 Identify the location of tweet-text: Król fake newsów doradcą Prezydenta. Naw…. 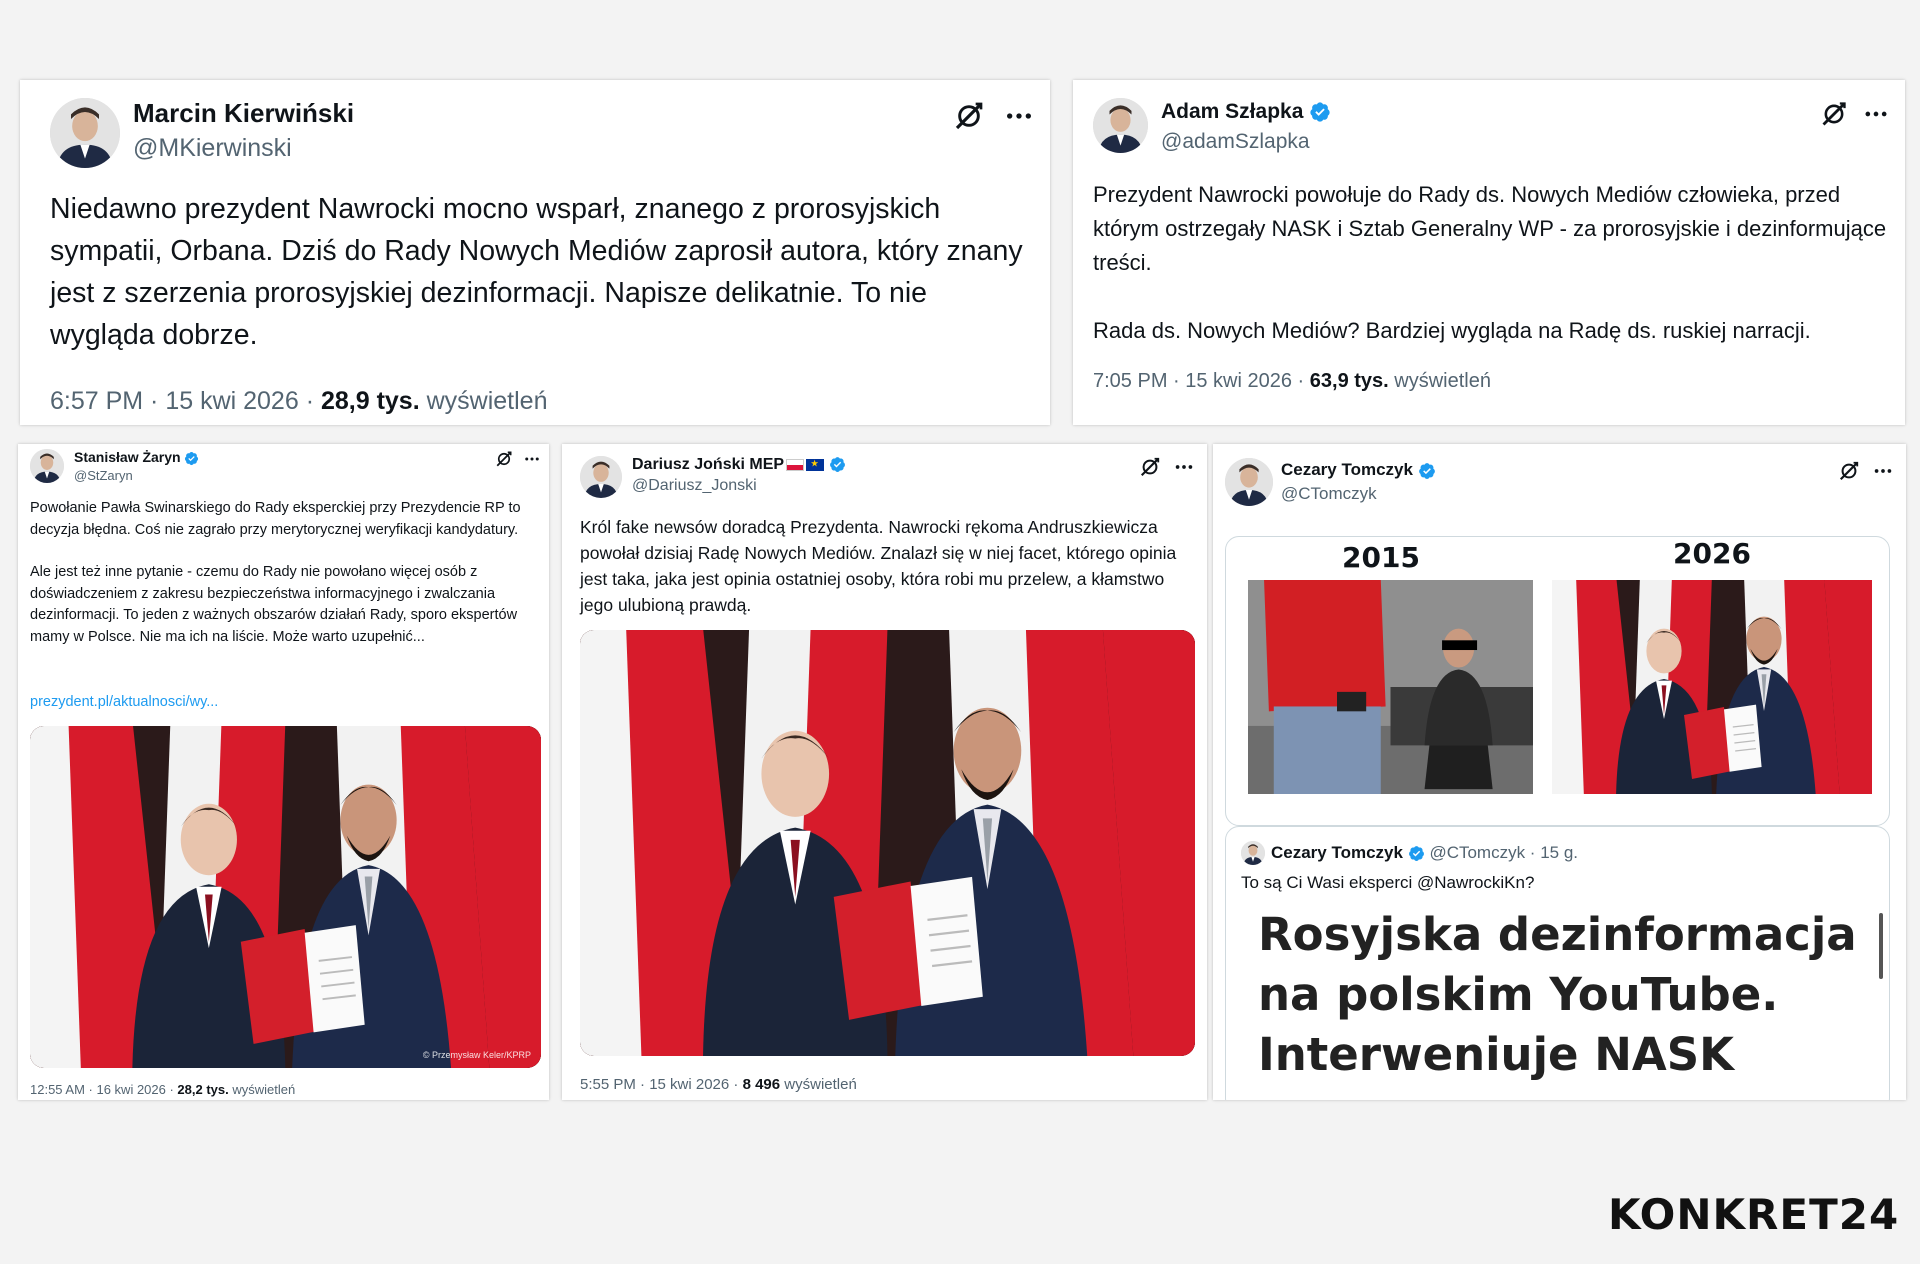
(878, 566).